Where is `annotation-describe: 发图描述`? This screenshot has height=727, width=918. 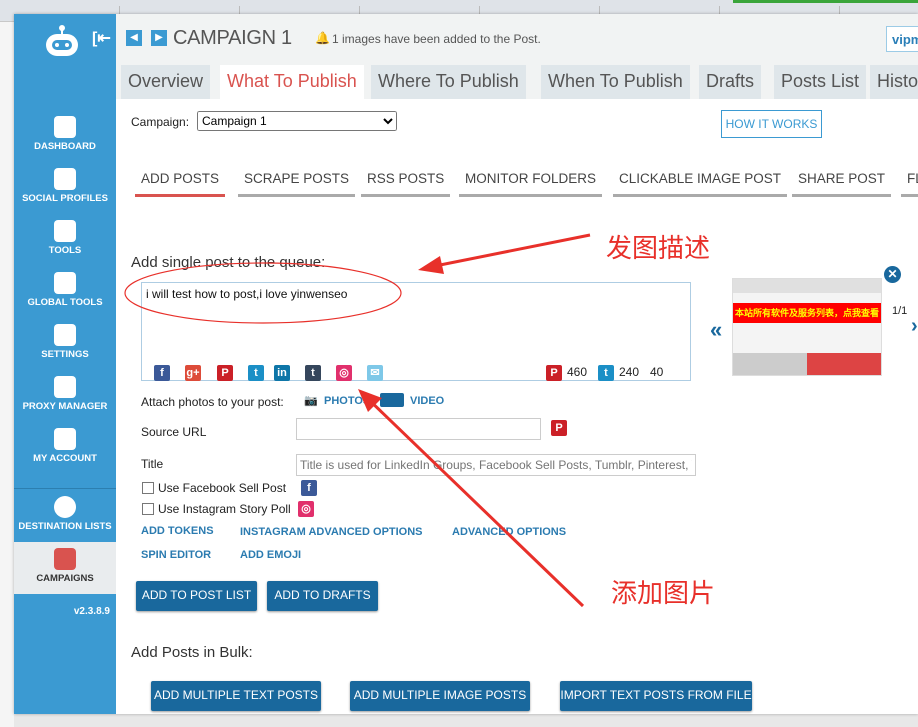 annotation-describe: 发图描述 is located at coordinates (658, 249).